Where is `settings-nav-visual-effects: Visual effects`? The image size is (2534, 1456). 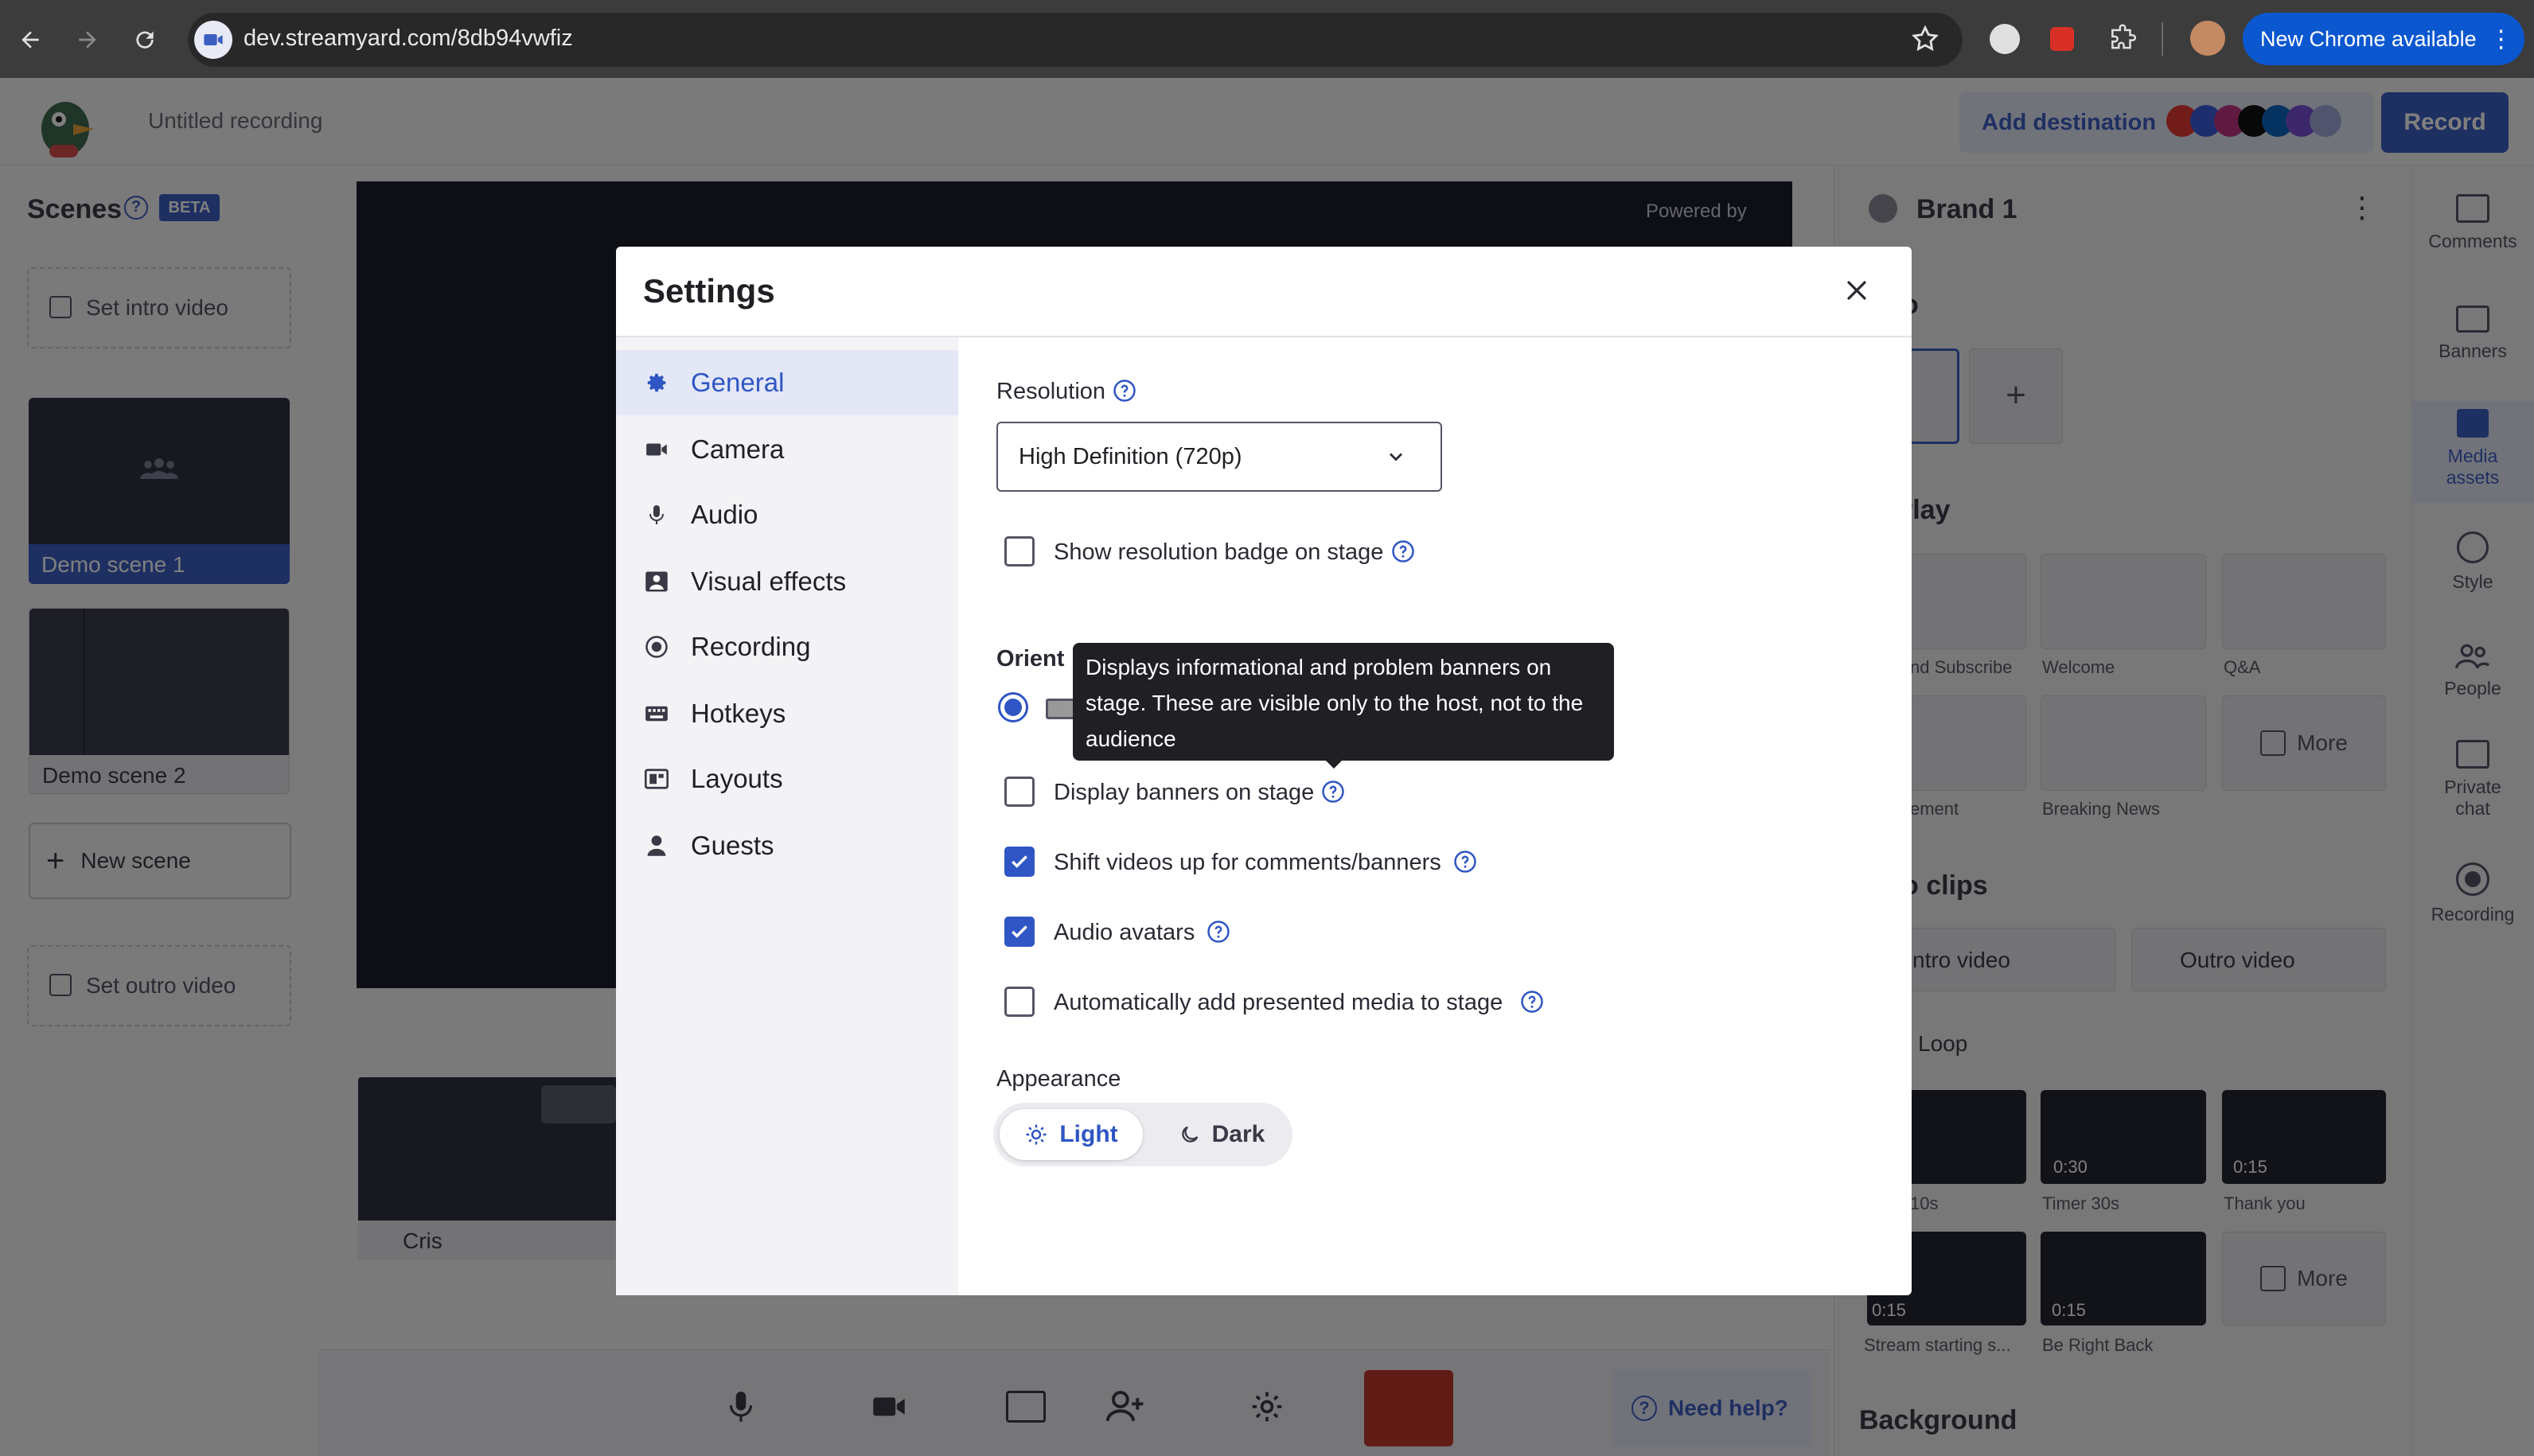 settings-nav-visual-effects: Visual effects is located at coordinates (787, 581).